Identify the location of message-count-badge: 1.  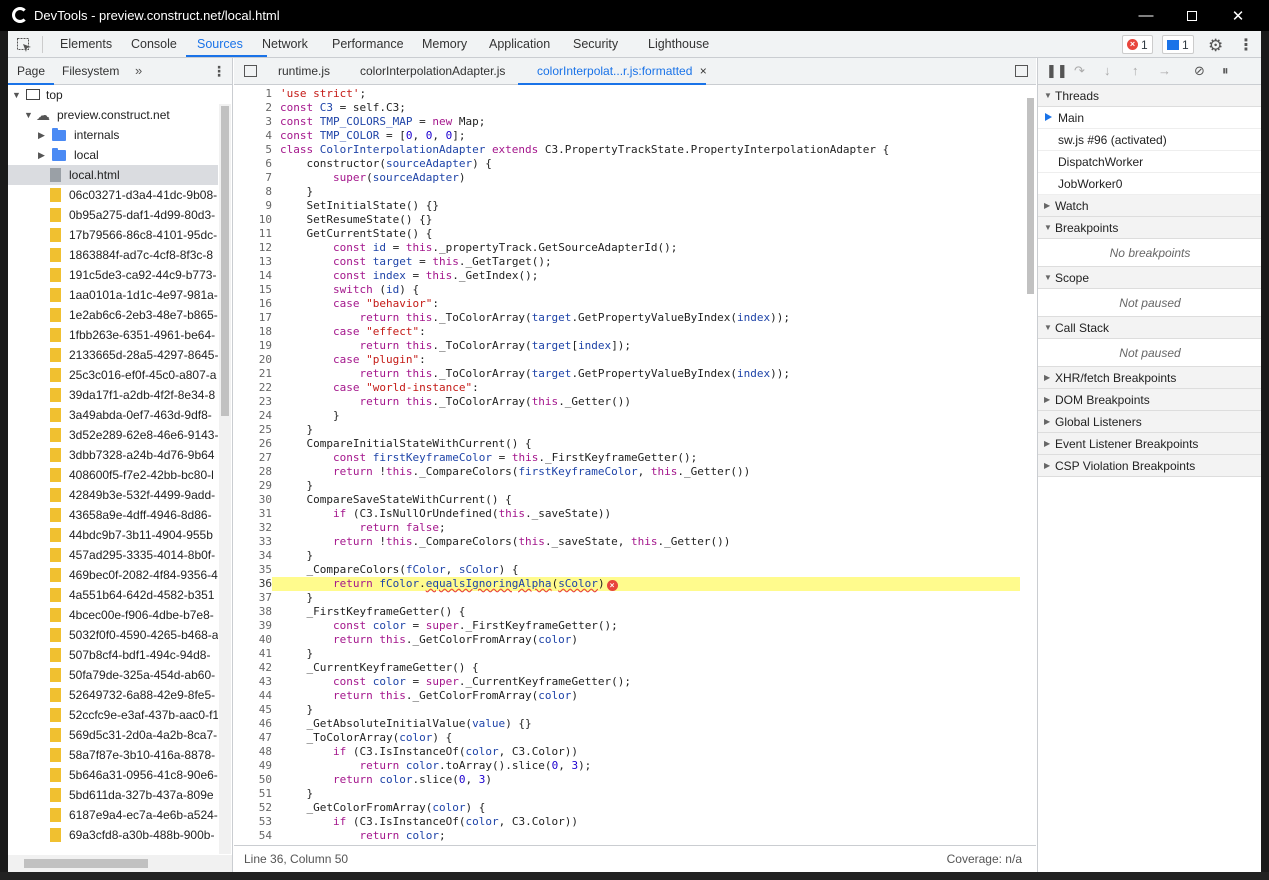
(1178, 44).